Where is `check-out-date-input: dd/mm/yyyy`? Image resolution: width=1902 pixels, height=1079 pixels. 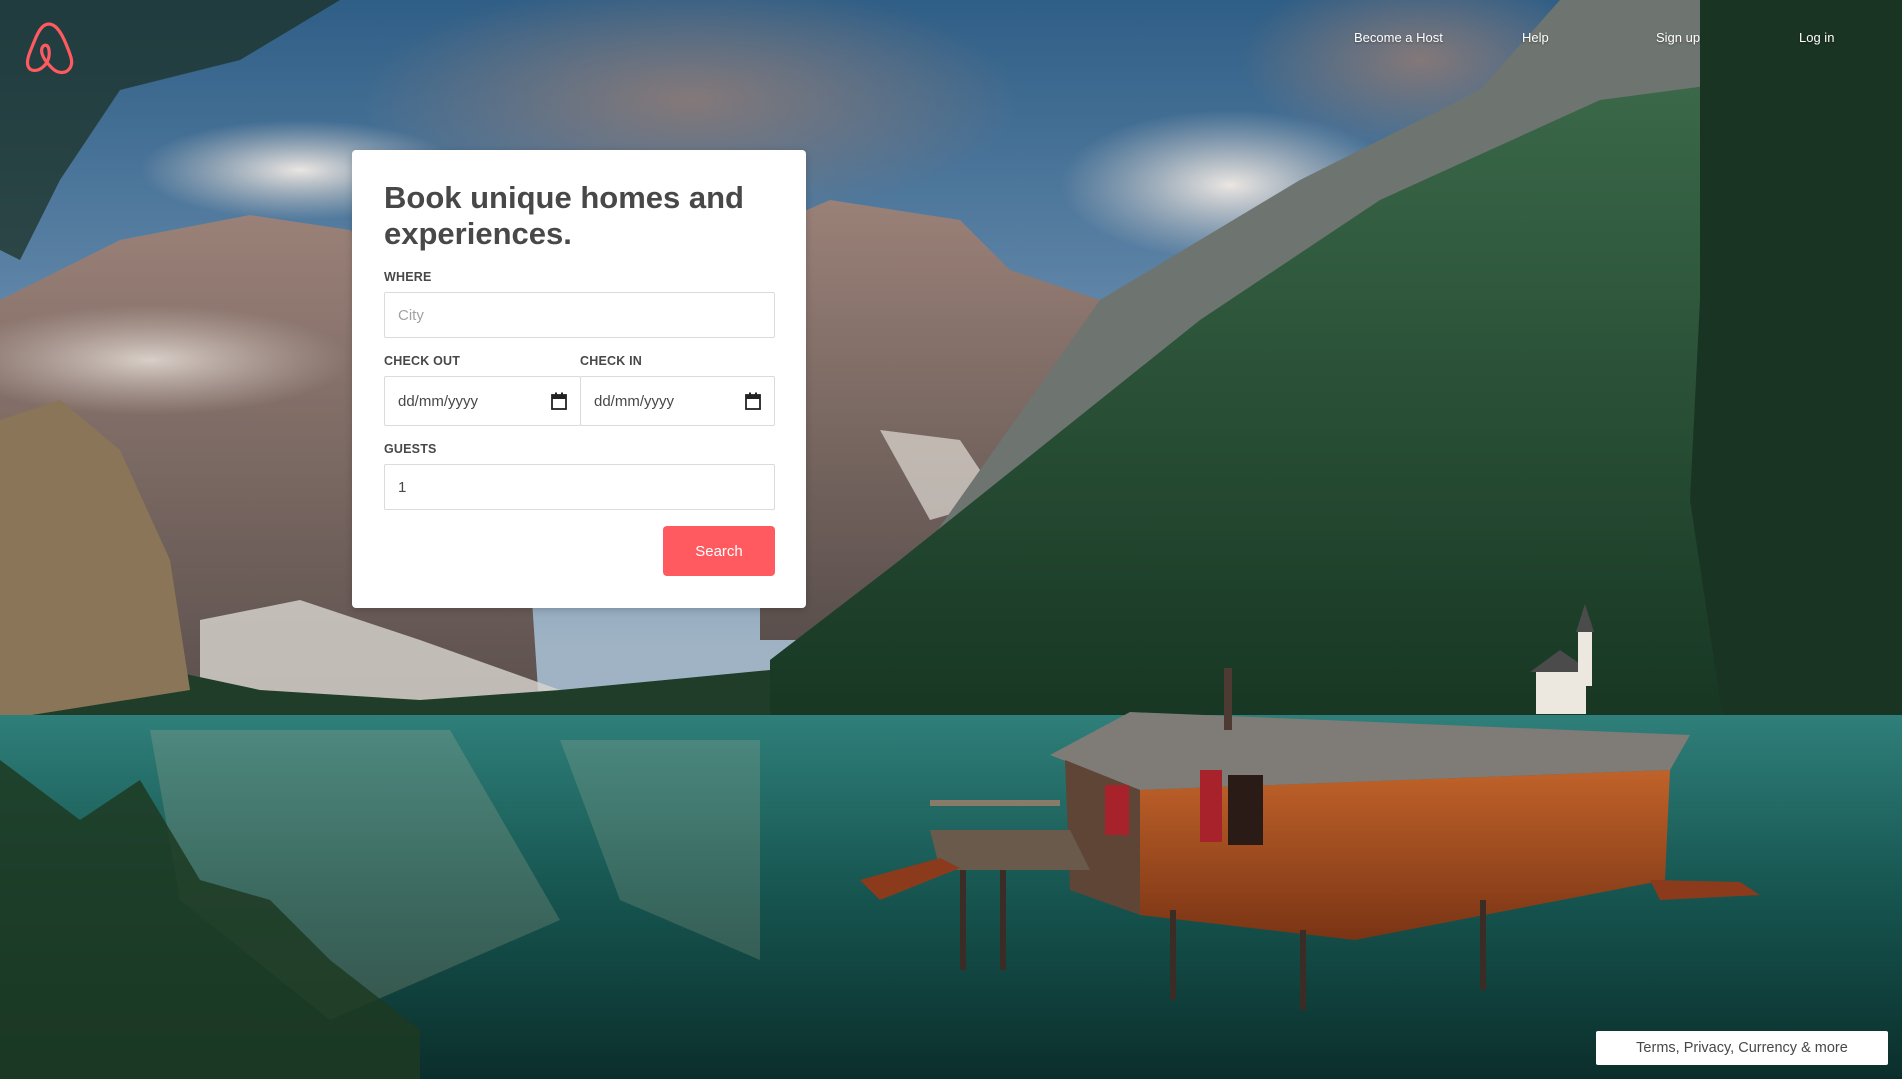 check-out-date-input: dd/mm/yyyy is located at coordinates (482, 401).